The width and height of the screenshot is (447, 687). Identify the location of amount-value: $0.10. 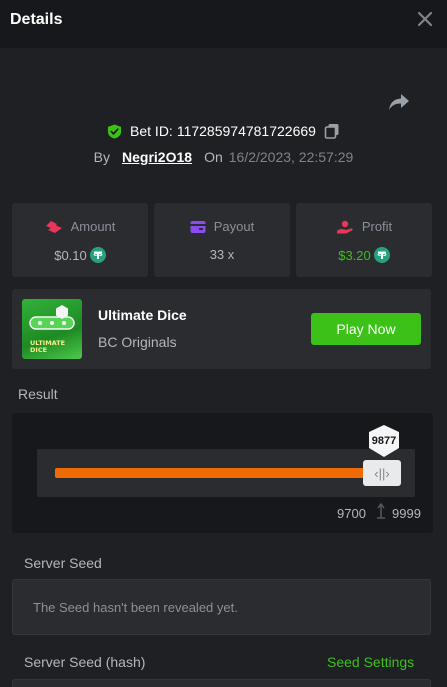
(70, 255).